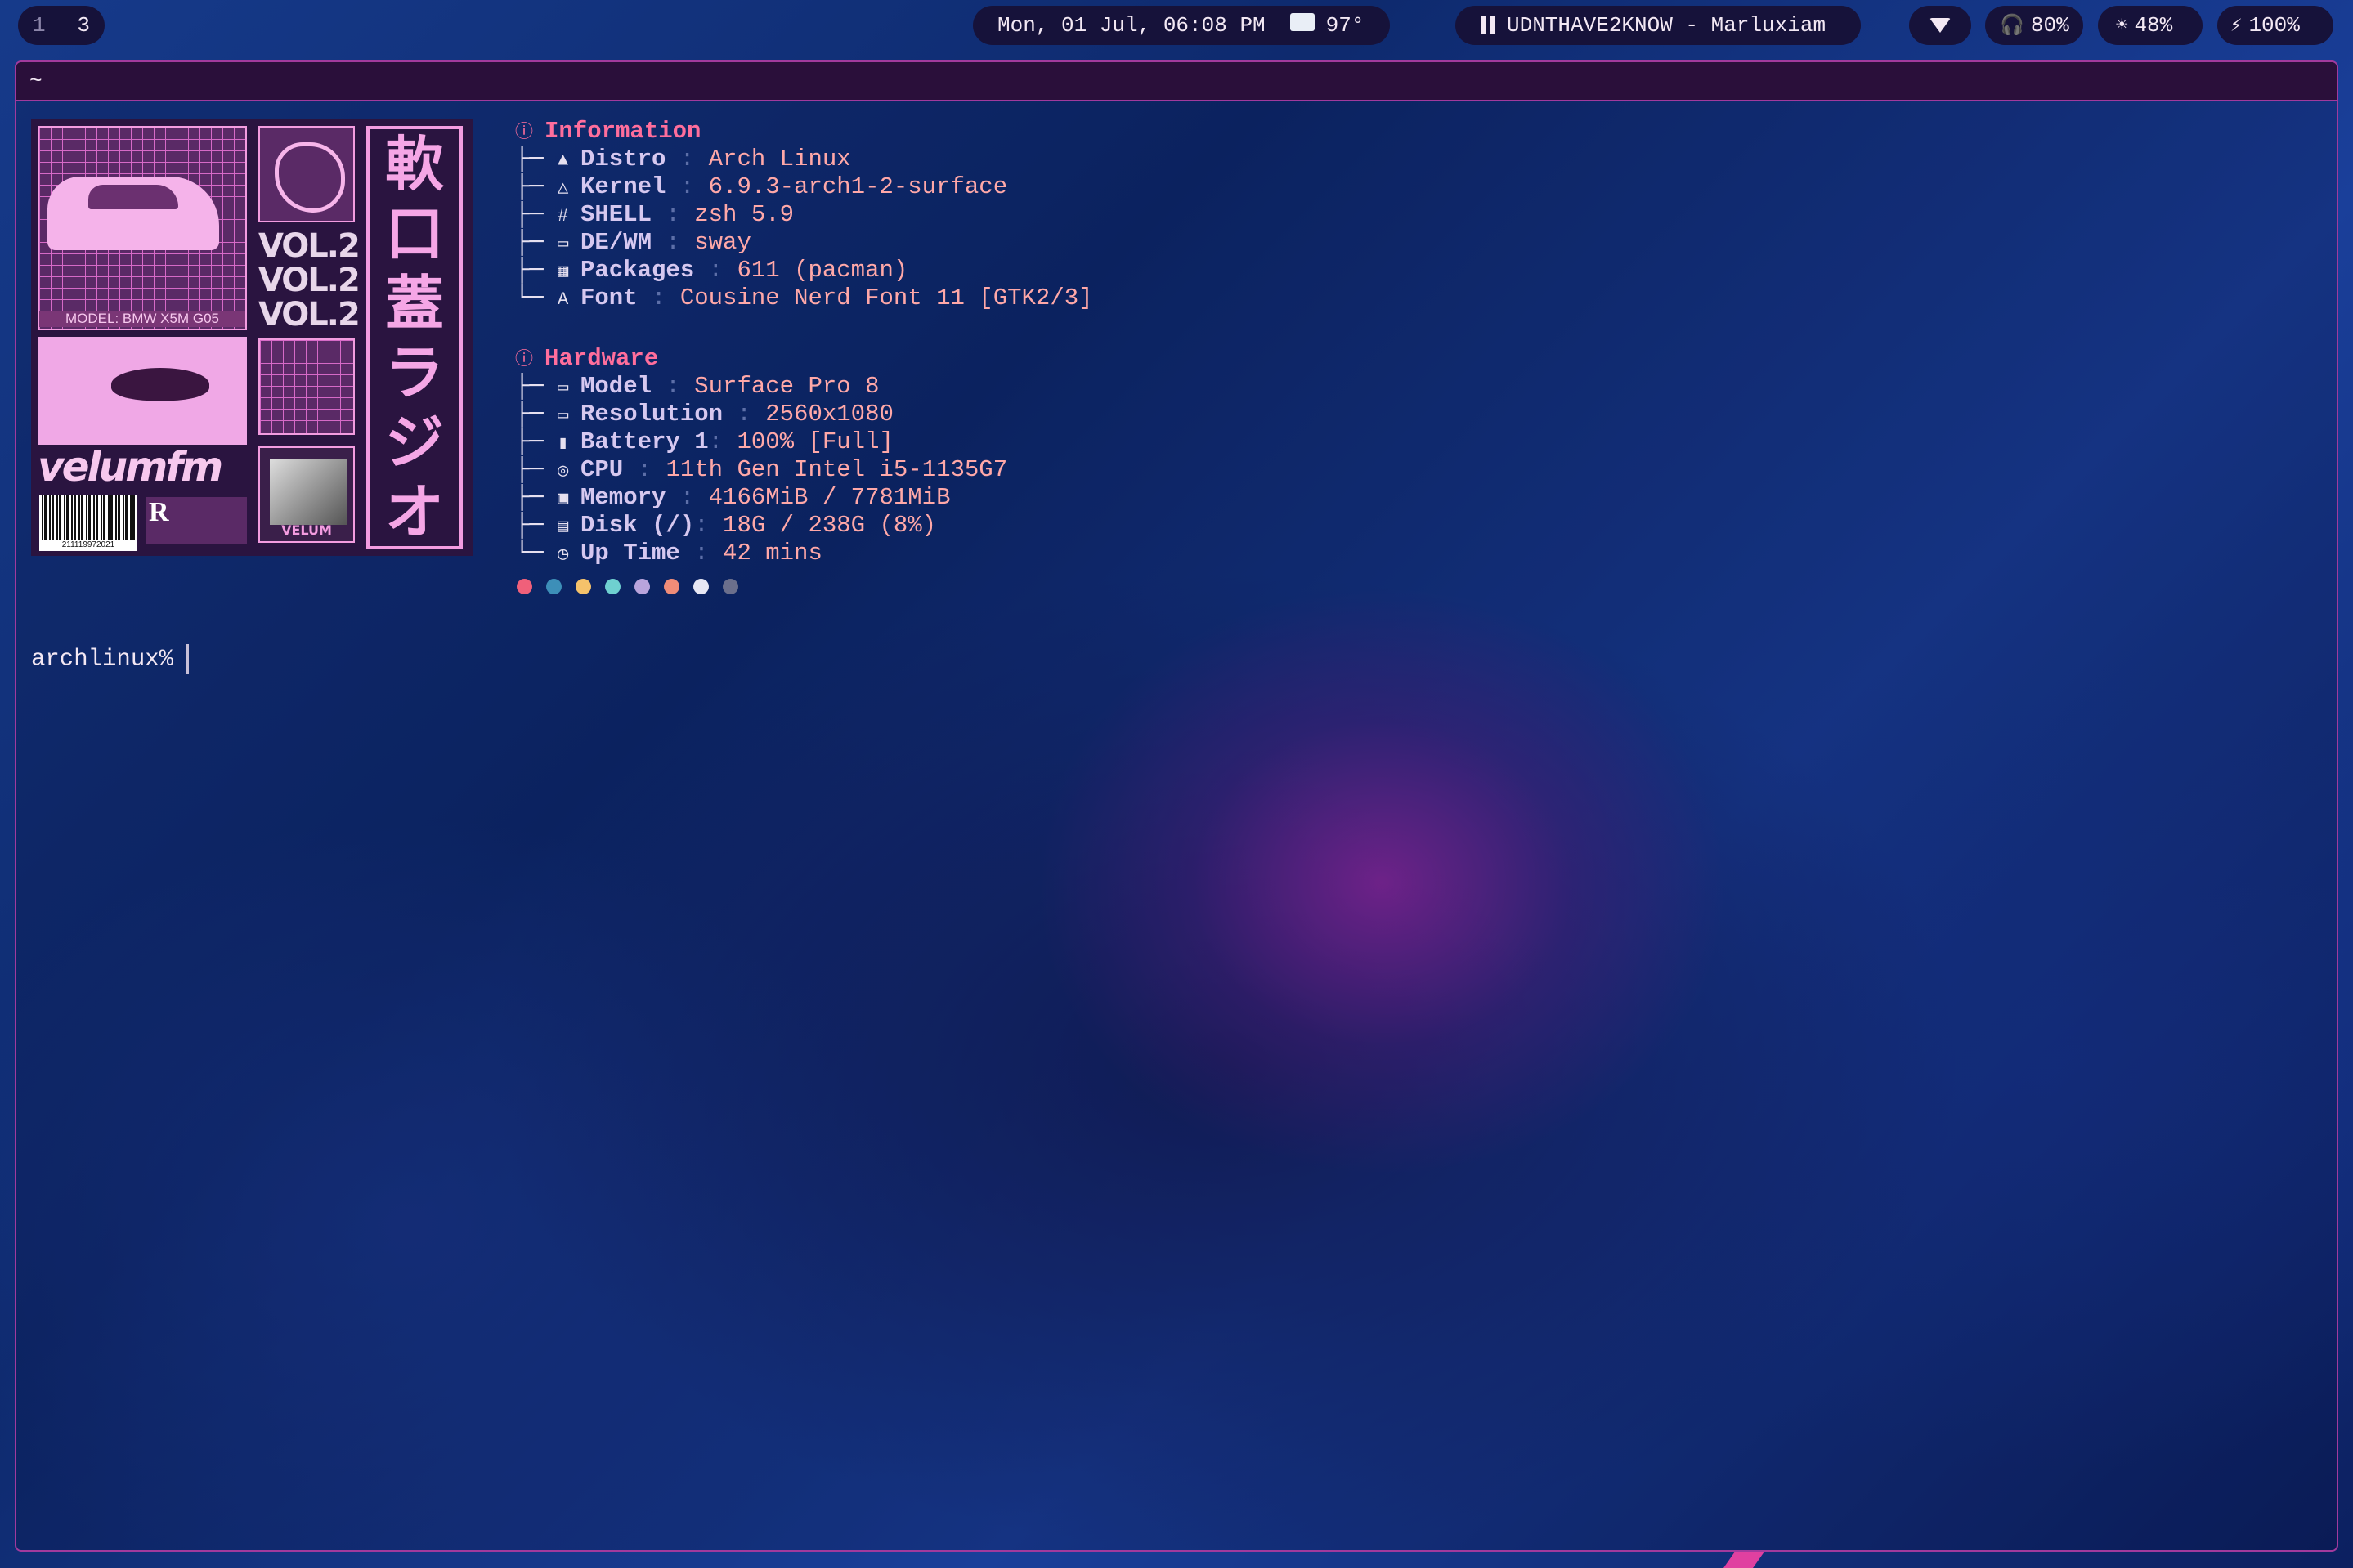  Describe the element at coordinates (61, 26) in the screenshot. I see `workspace-switcher: 1 3` at that location.